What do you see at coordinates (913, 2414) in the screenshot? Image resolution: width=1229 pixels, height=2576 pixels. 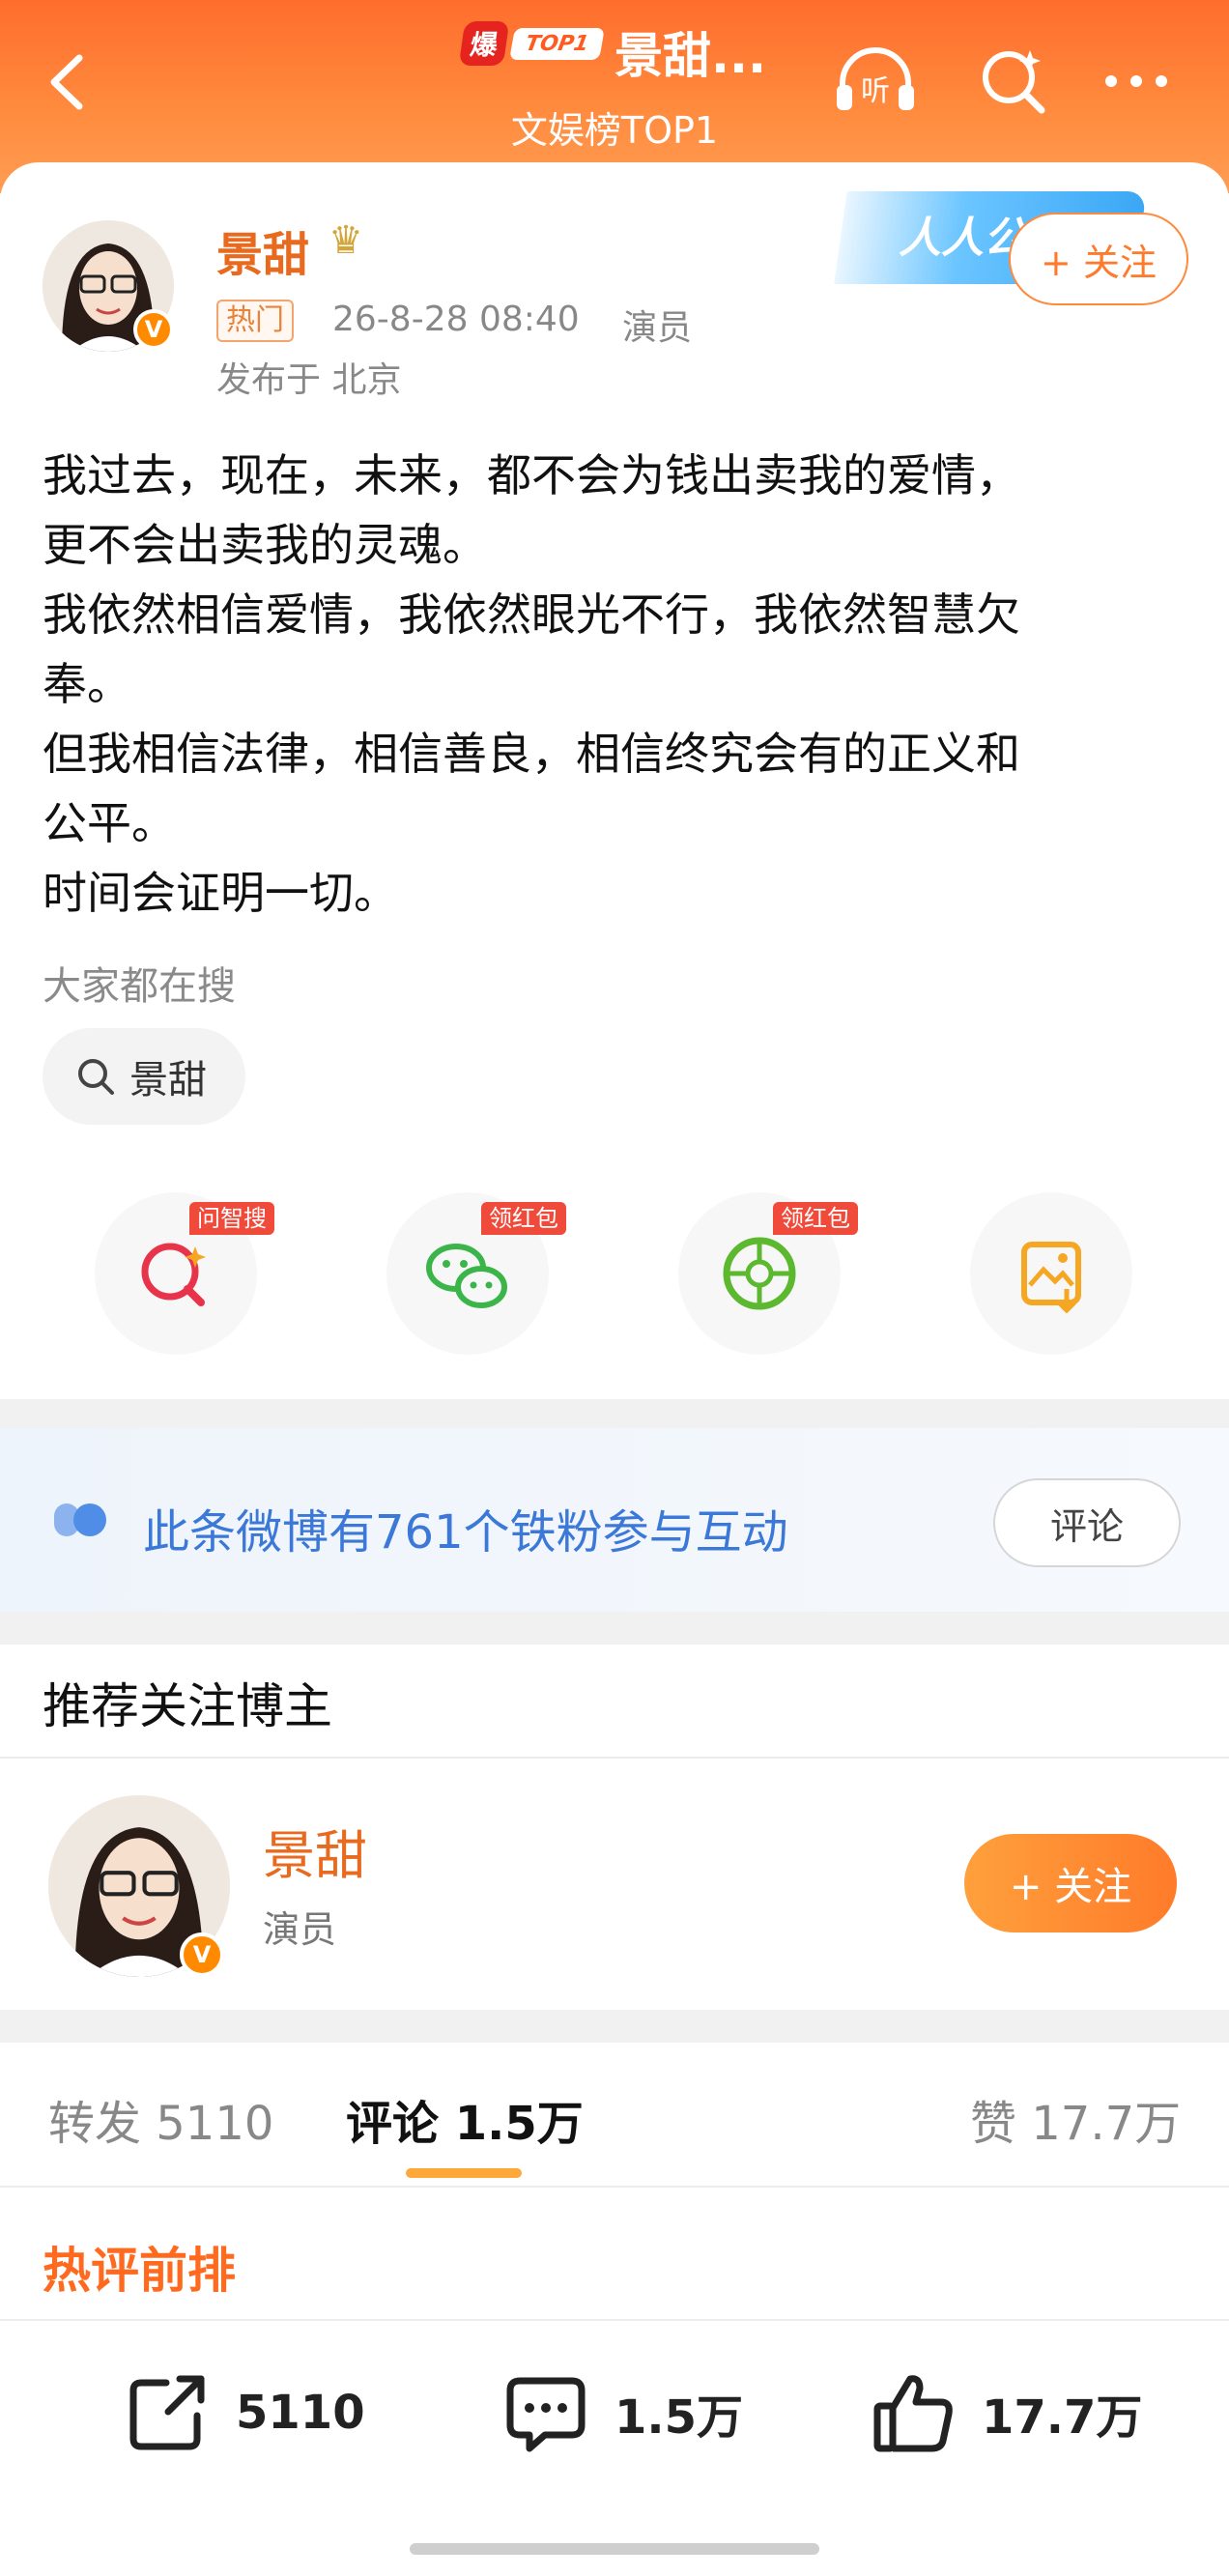 I see `thumbs-up-icon` at bounding box center [913, 2414].